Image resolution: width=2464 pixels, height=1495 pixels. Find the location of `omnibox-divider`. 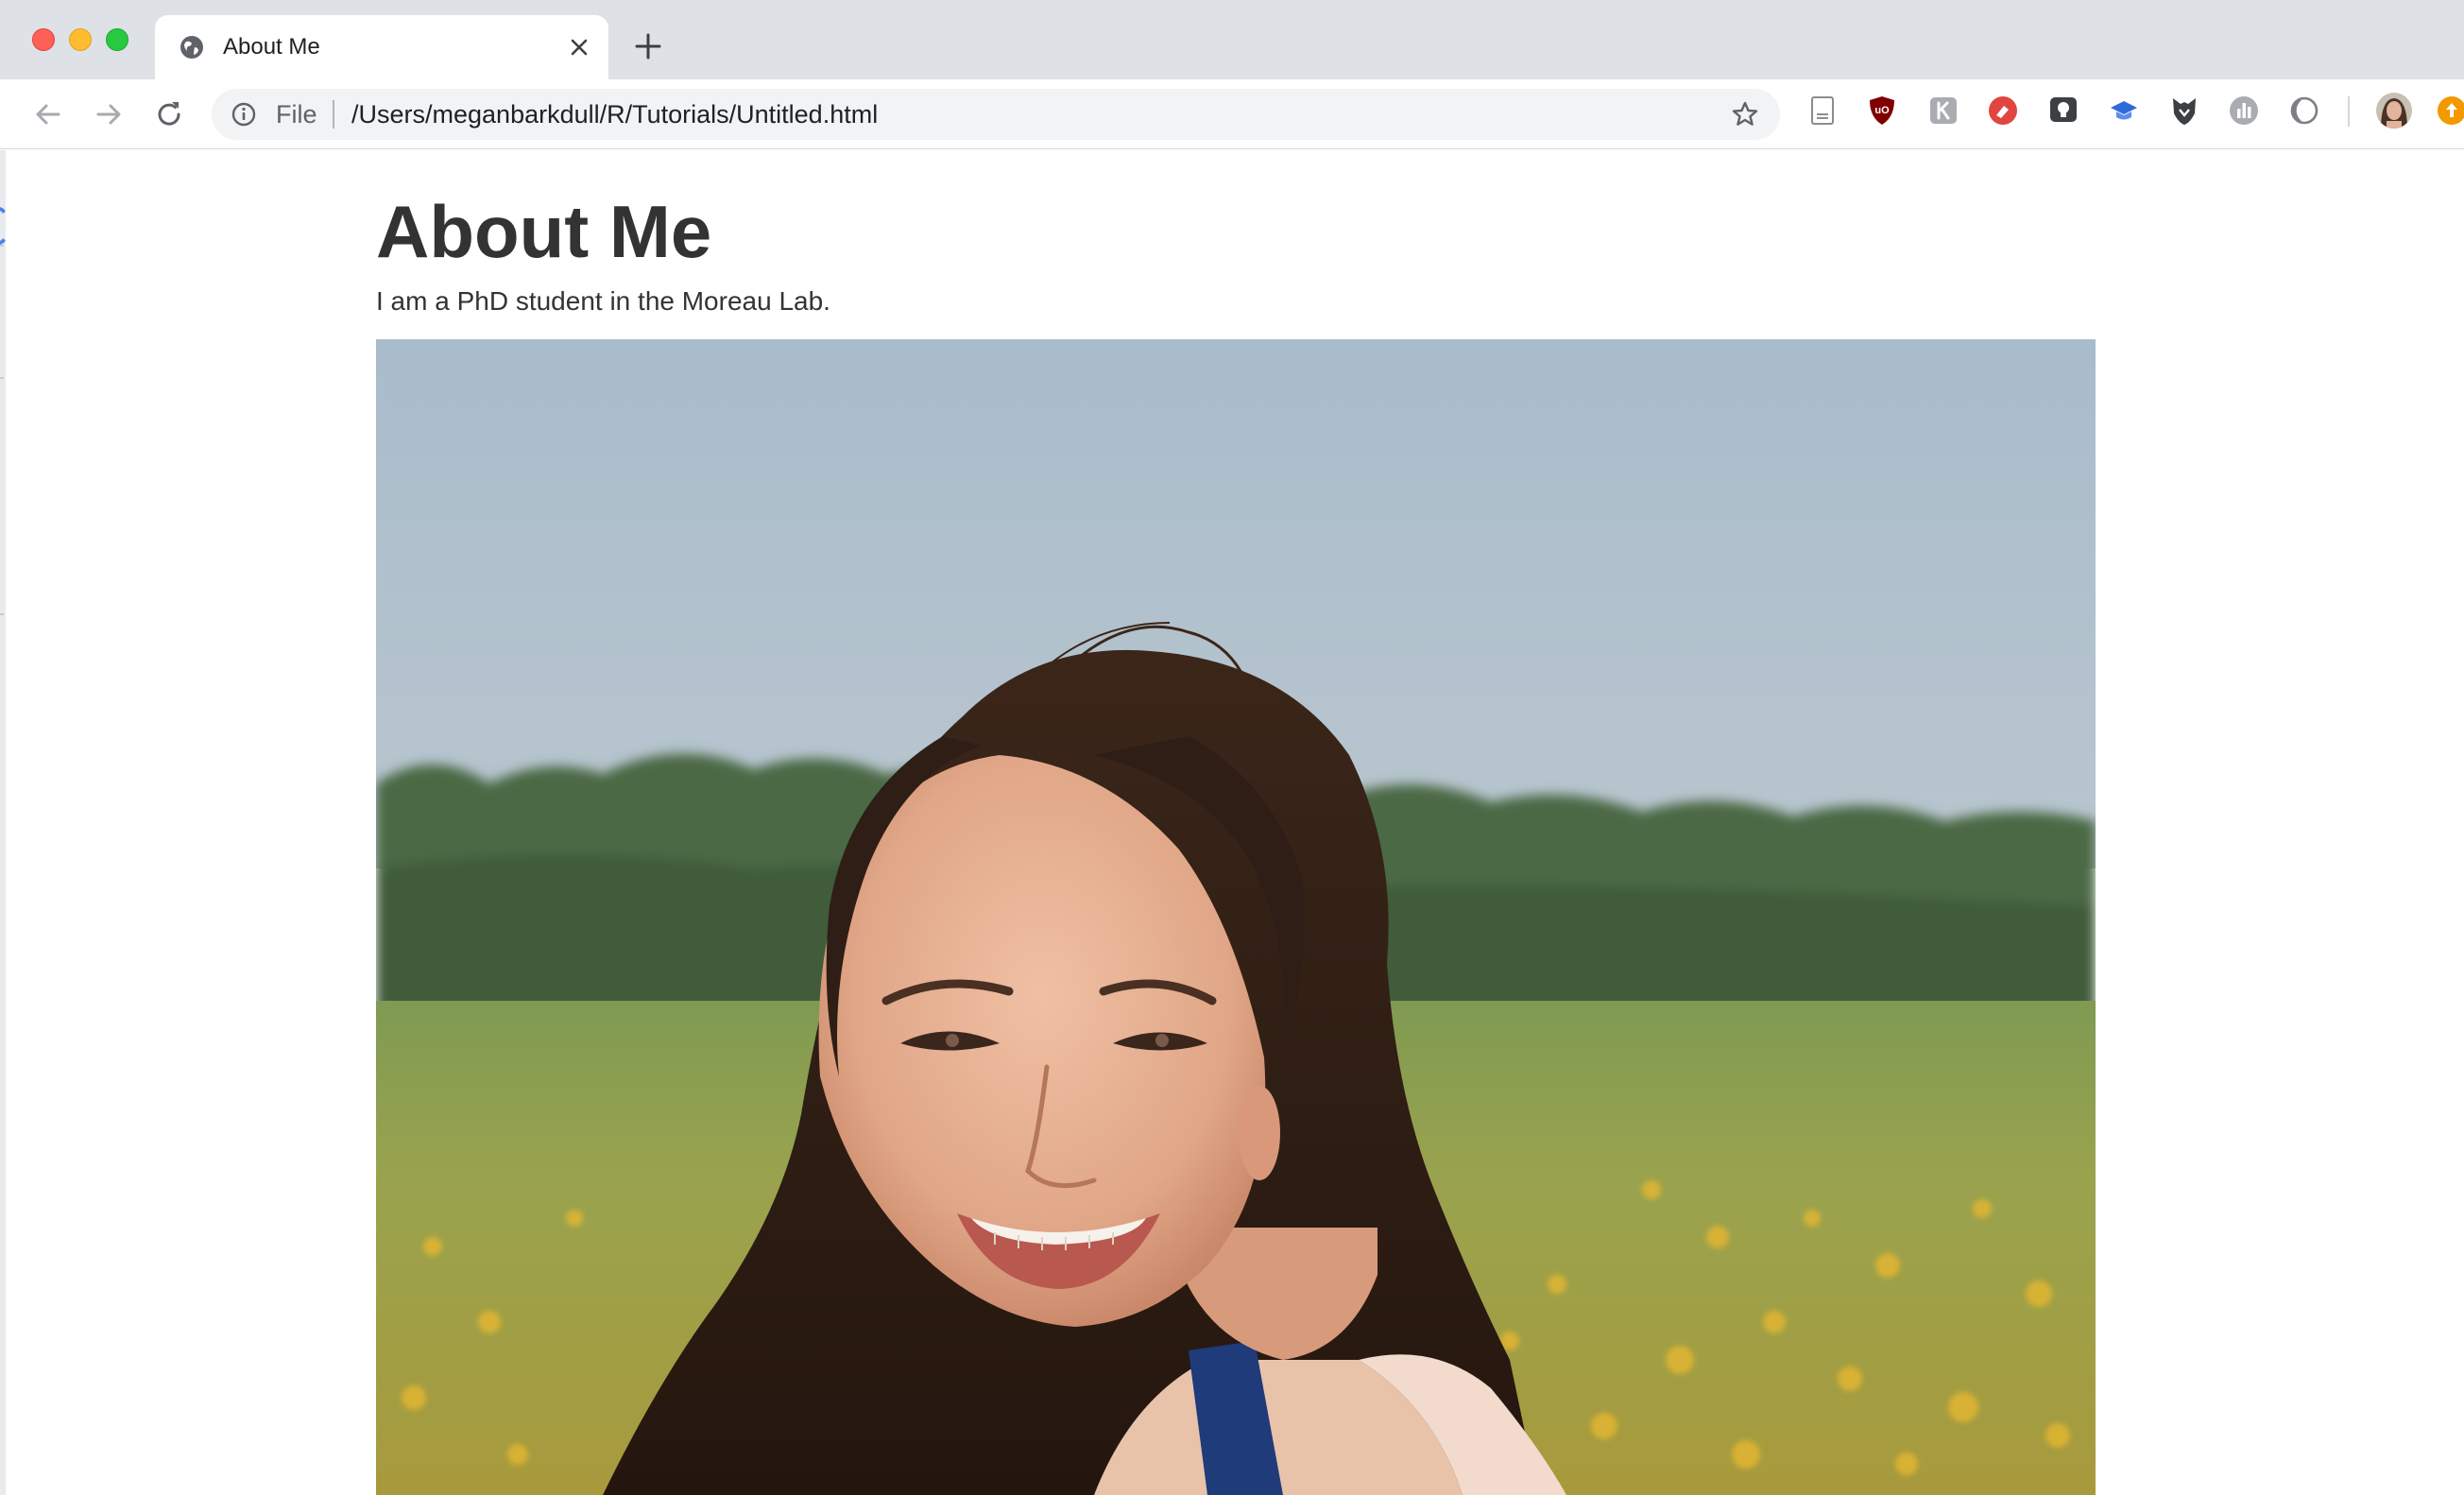

omnibox-divider is located at coordinates (333, 114).